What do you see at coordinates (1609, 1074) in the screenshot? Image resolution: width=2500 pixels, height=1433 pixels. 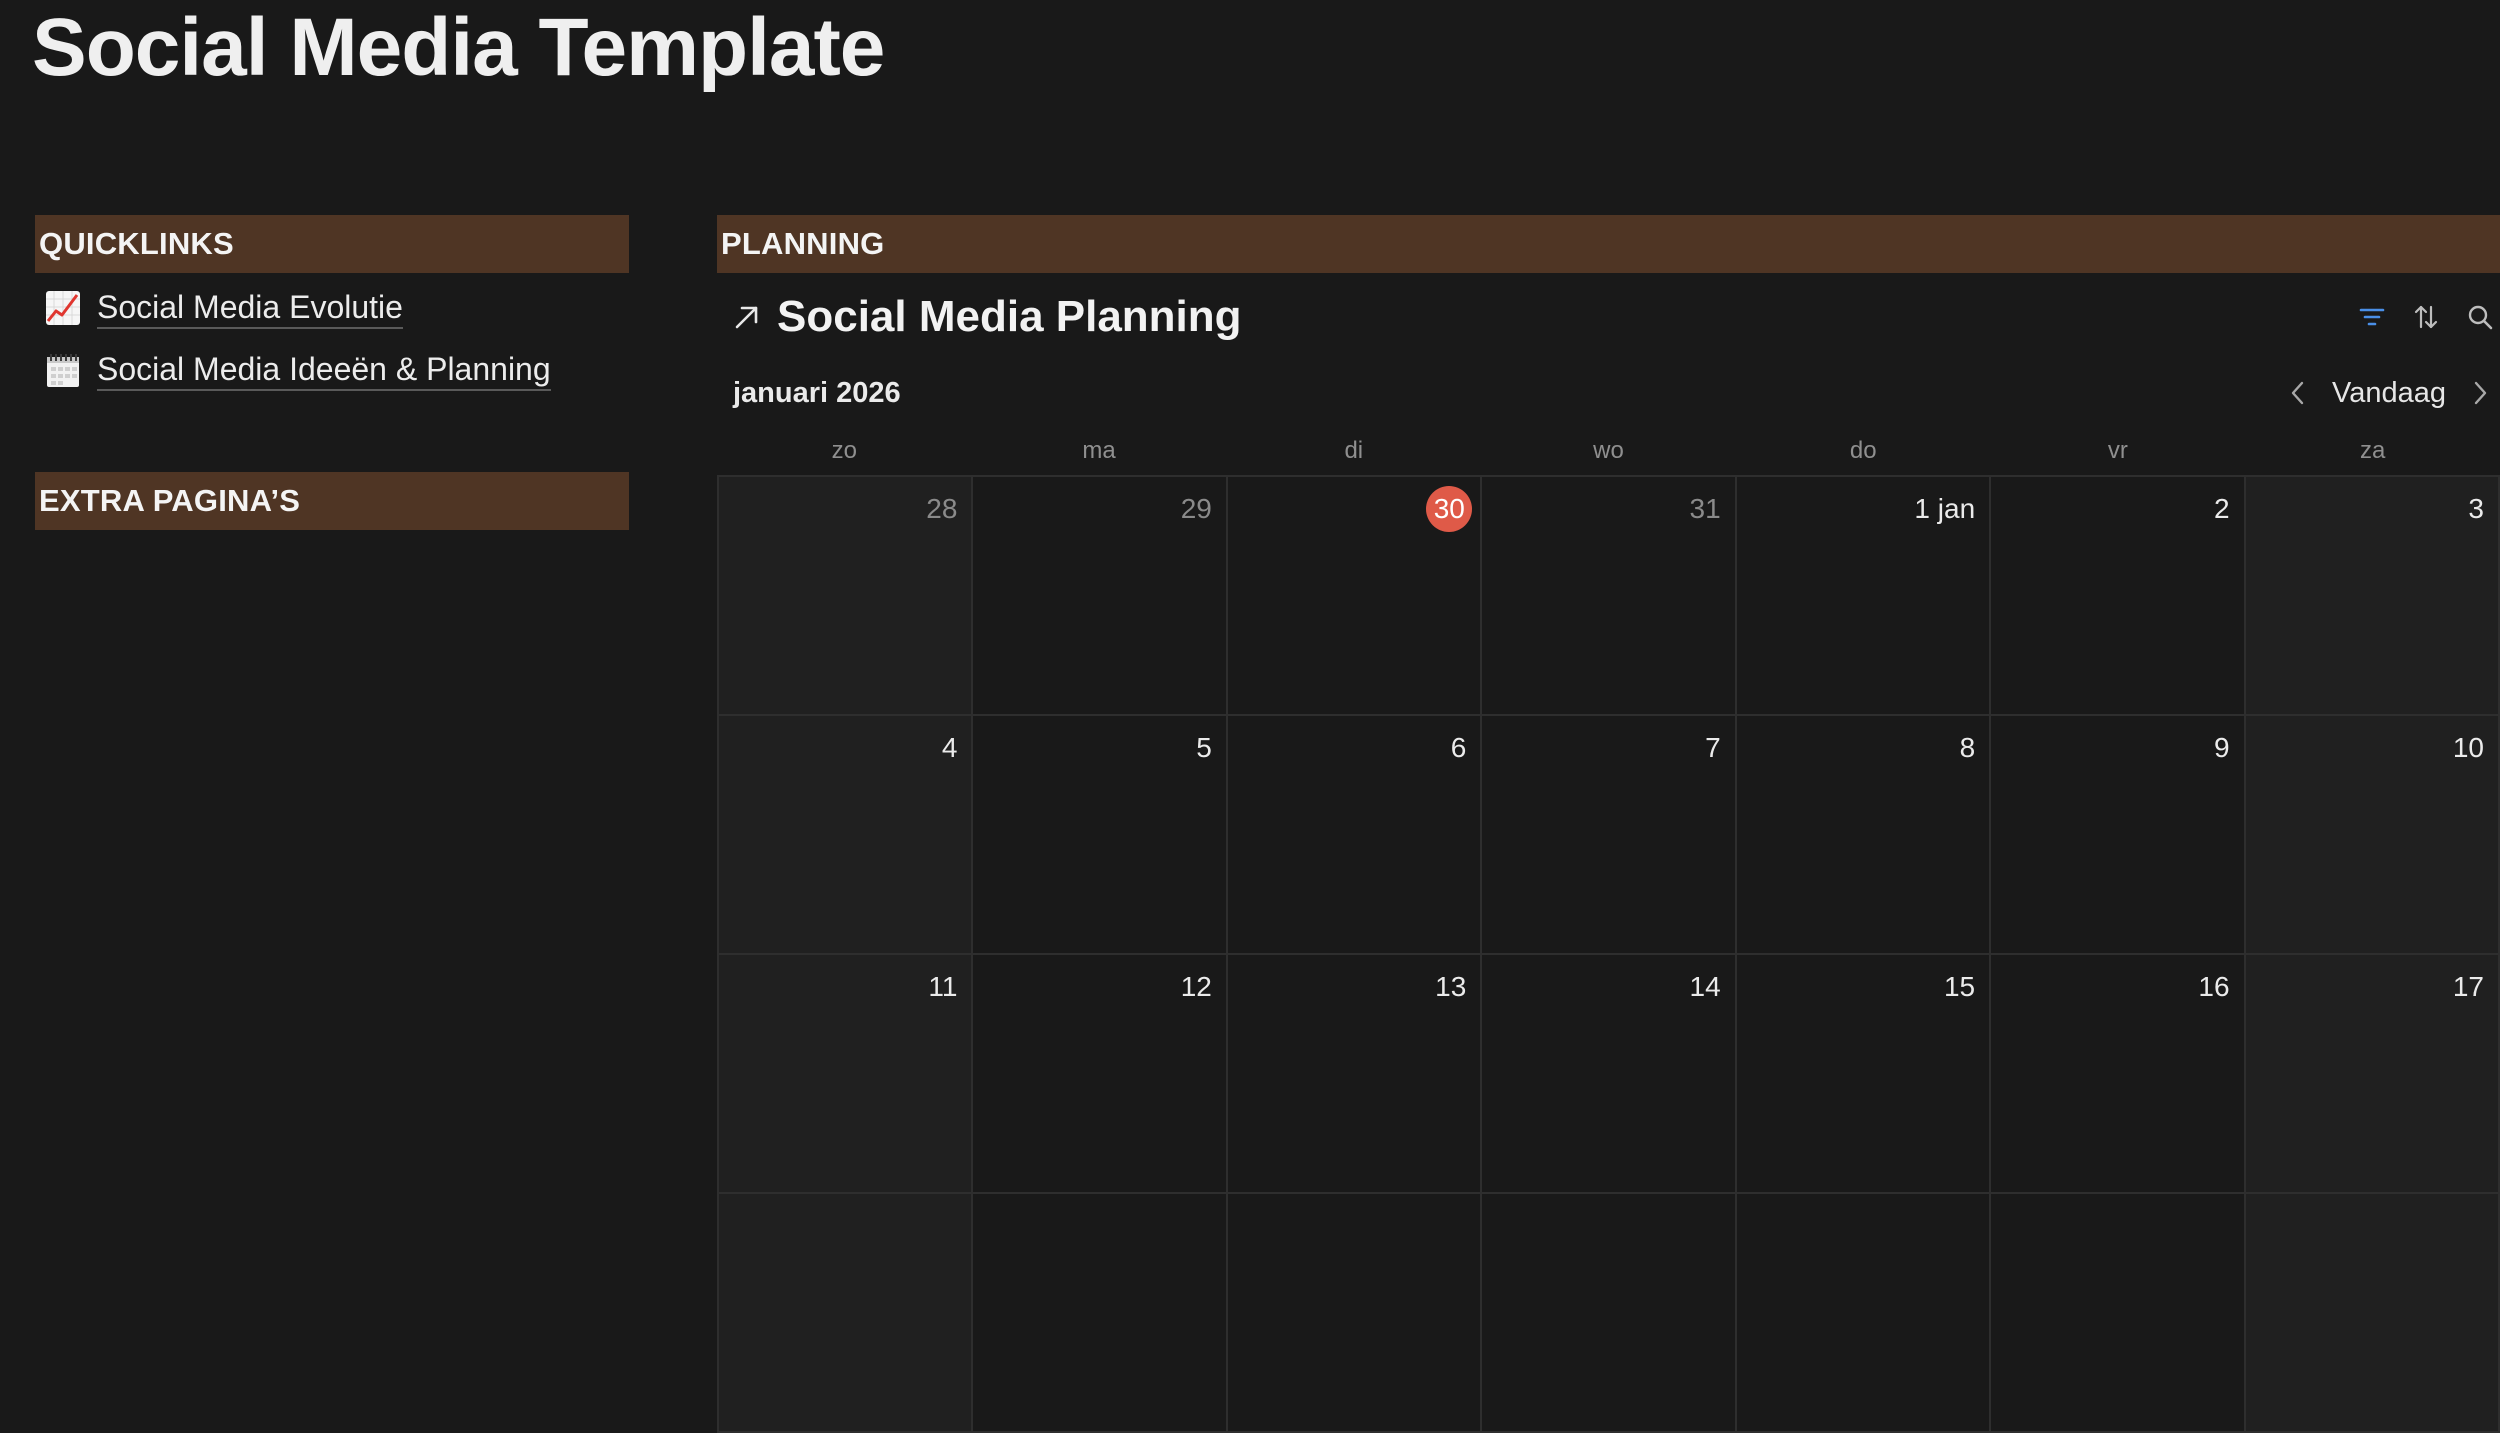 I see `calendar-day-cell: 14` at bounding box center [1609, 1074].